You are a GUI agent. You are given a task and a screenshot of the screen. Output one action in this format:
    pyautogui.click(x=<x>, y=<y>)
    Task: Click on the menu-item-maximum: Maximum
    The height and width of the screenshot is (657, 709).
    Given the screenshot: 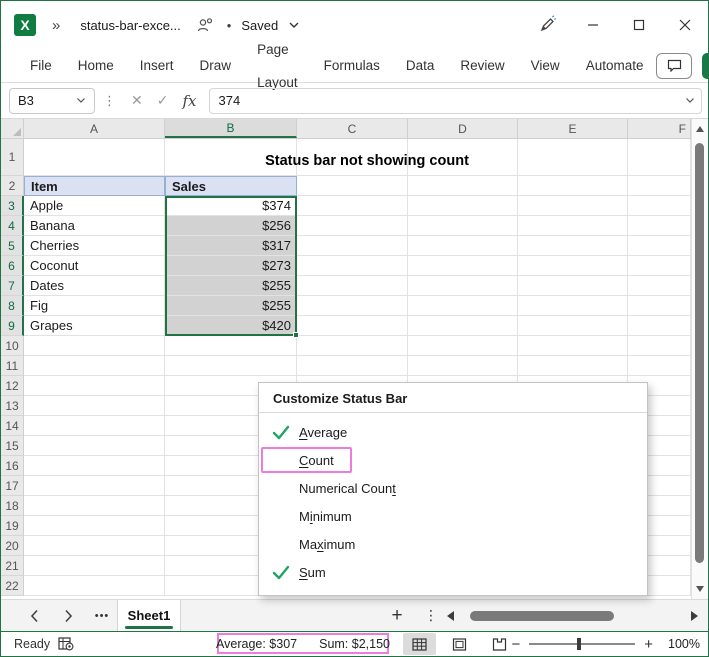 What is the action you would take?
    pyautogui.click(x=453, y=544)
    